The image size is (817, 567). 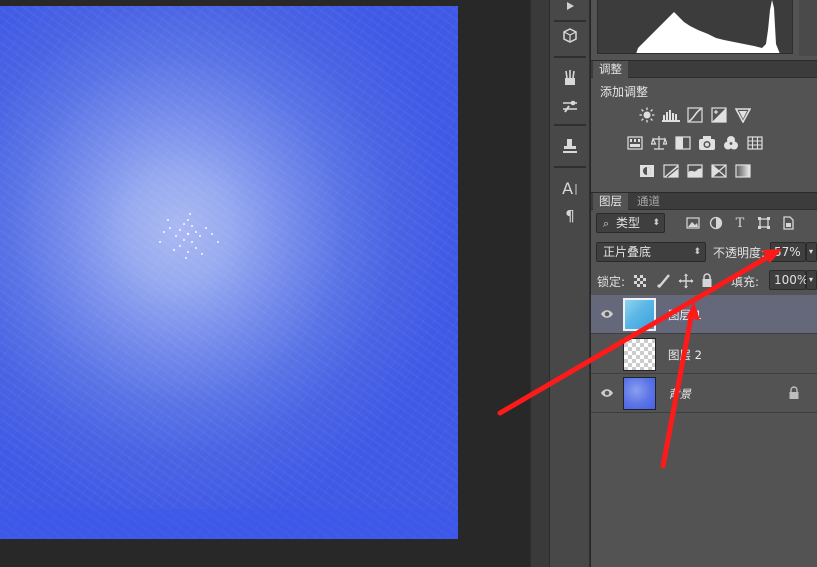 I want to click on image-filter-icon, so click(x=693, y=223).